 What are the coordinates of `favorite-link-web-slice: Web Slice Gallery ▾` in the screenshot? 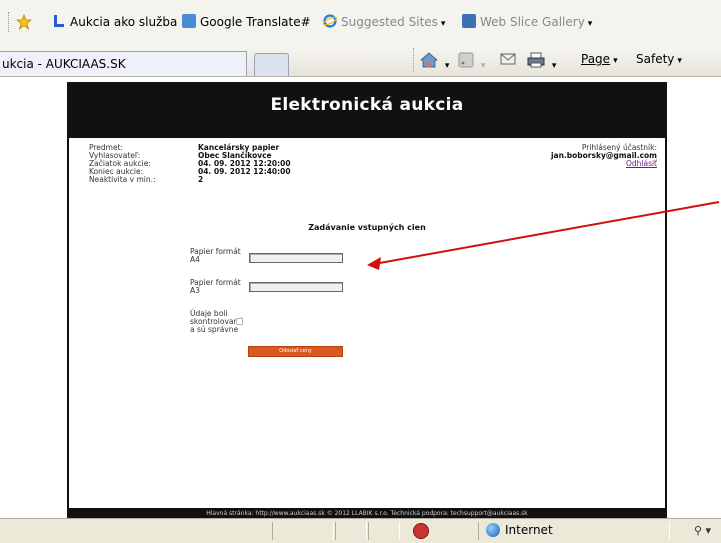 It's located at (527, 21).